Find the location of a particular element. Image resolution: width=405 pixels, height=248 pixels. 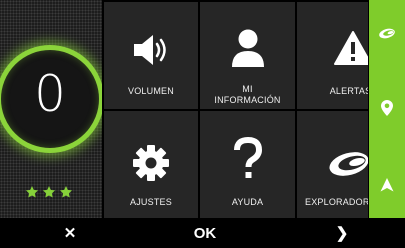

ok-button: OK is located at coordinates (205, 233).